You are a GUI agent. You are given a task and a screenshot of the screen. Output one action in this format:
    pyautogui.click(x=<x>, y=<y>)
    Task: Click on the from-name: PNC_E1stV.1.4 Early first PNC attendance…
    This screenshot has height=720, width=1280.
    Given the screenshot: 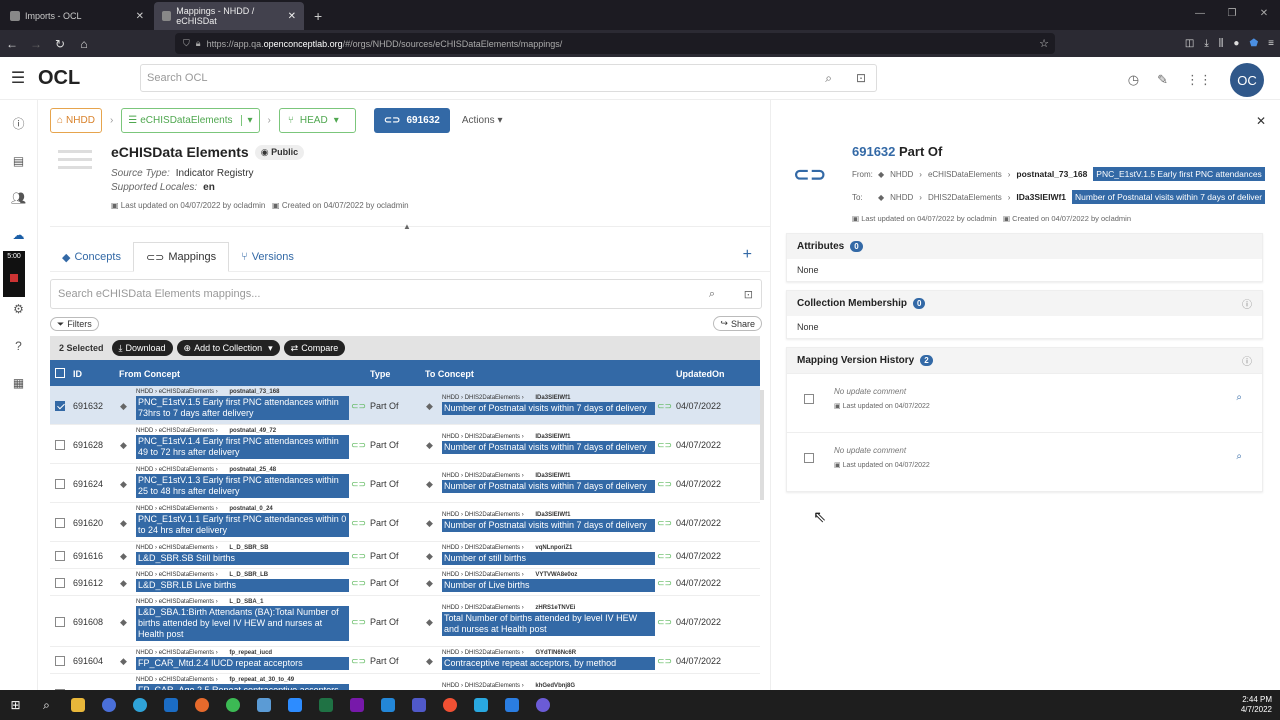 What is the action you would take?
    pyautogui.click(x=242, y=447)
    